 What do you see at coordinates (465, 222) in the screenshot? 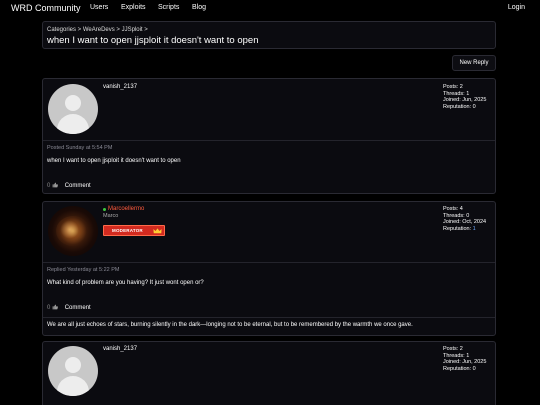
I see `stat-joined: Joined: Oct, 2024` at bounding box center [465, 222].